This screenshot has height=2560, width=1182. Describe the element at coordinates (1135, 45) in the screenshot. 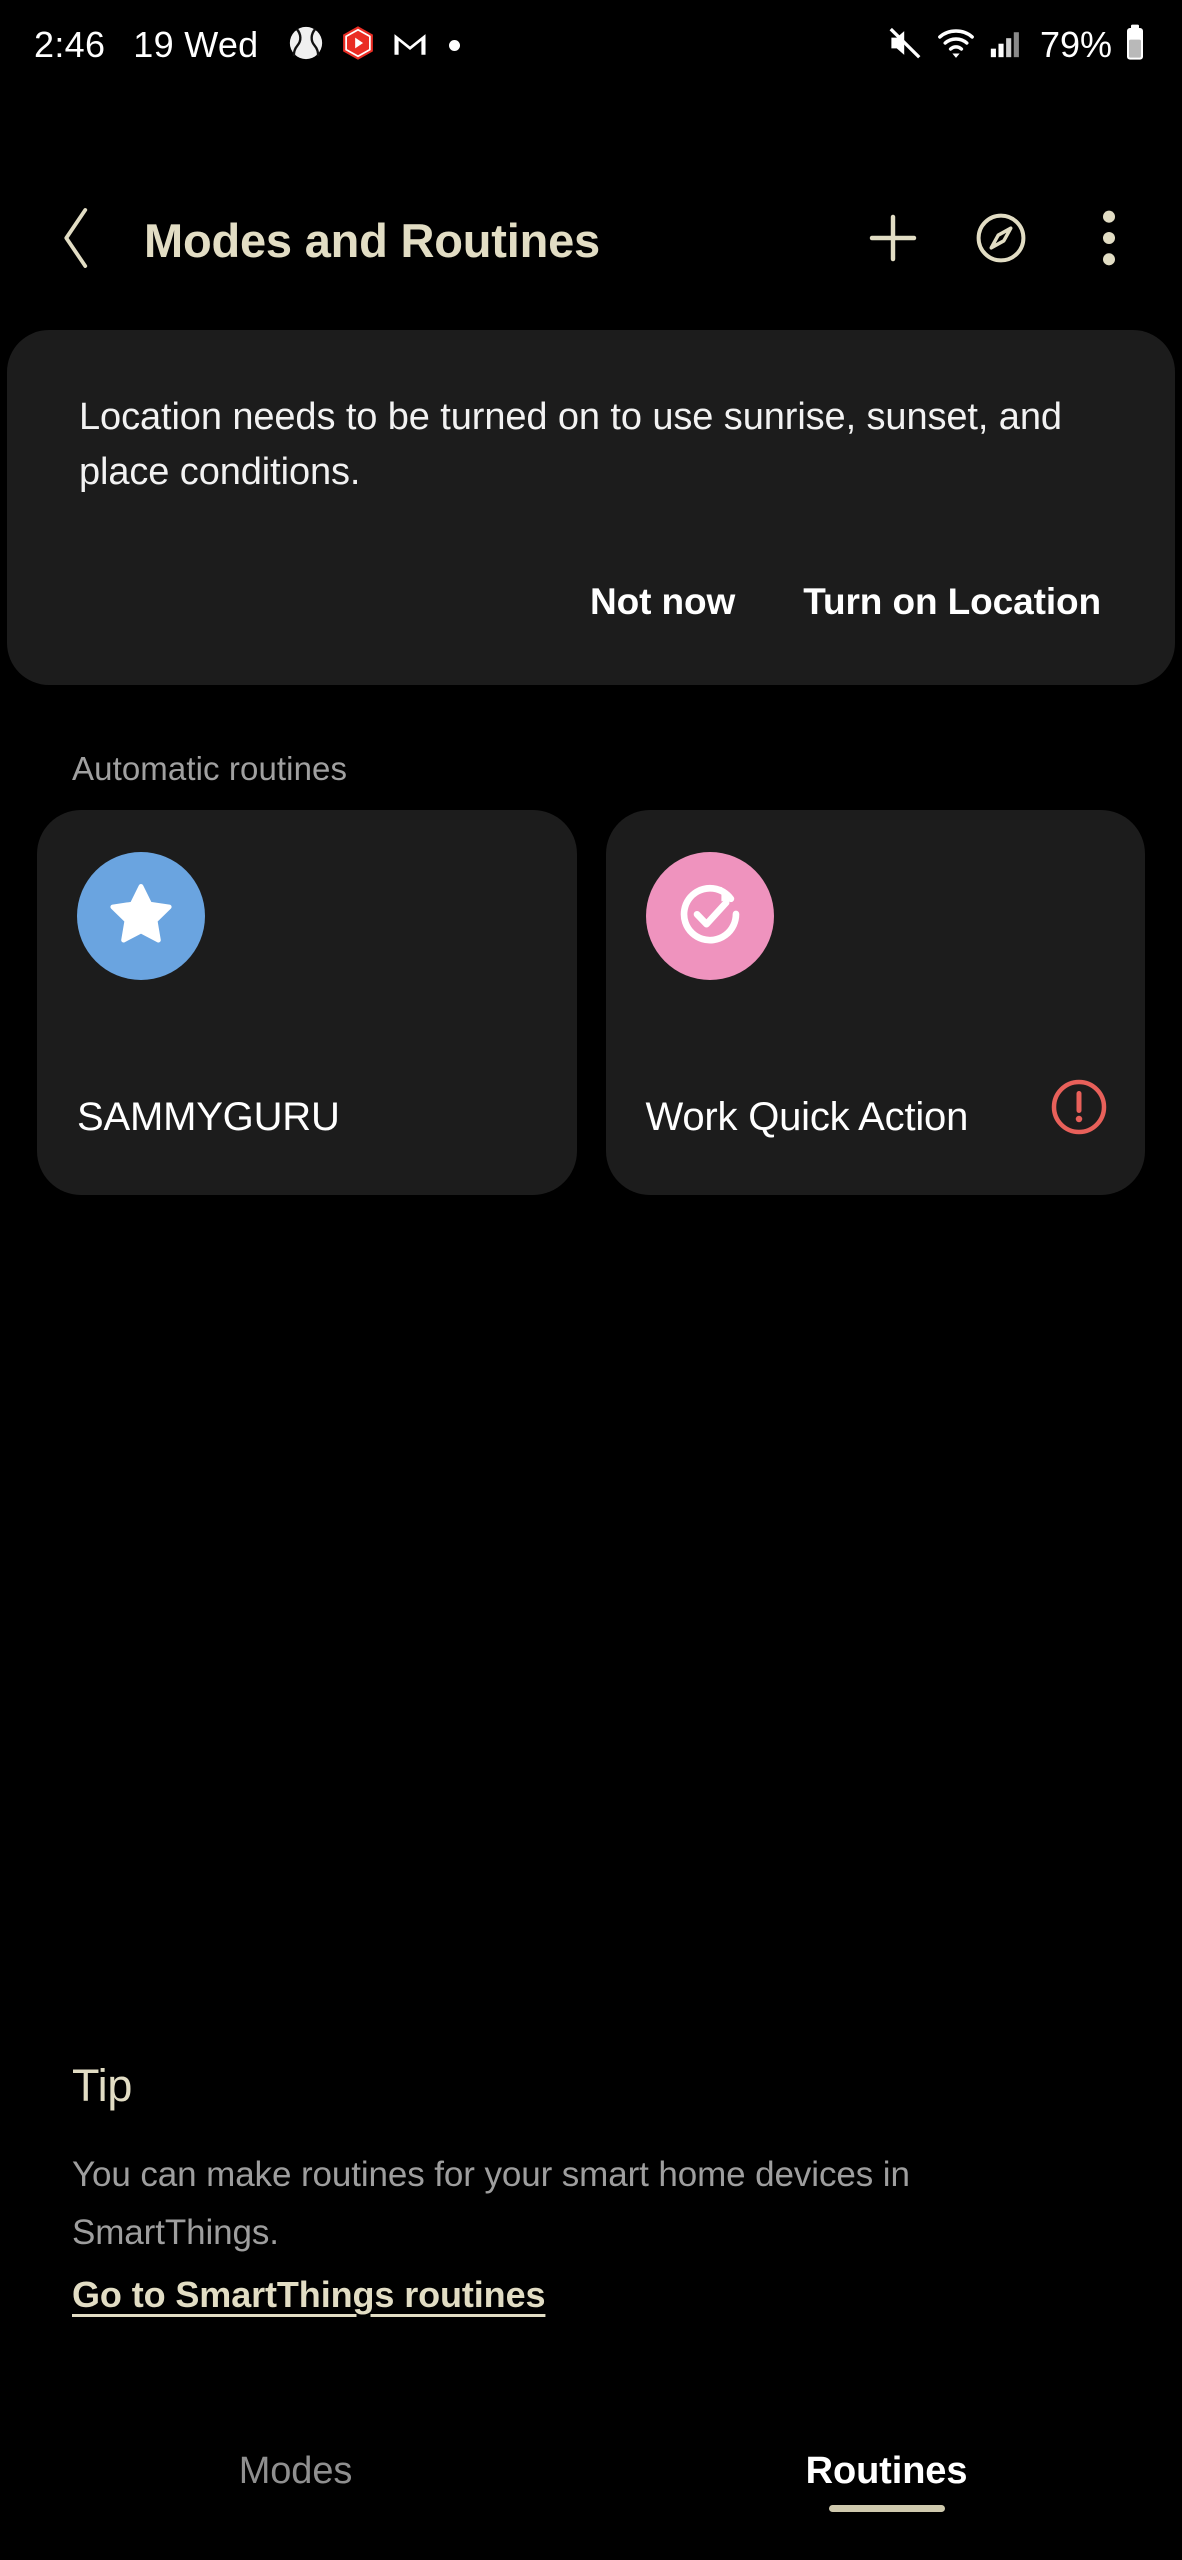

I see `battery-icon` at that location.